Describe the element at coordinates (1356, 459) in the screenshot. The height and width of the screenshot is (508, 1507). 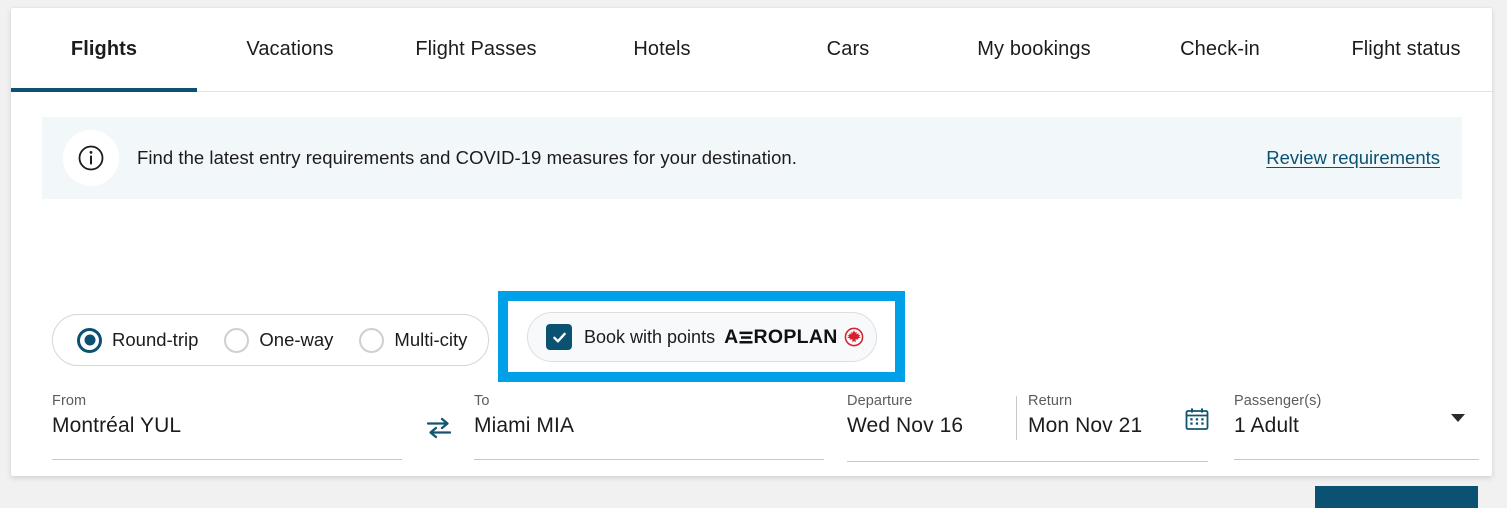
I see `passengers-field-underline` at that location.